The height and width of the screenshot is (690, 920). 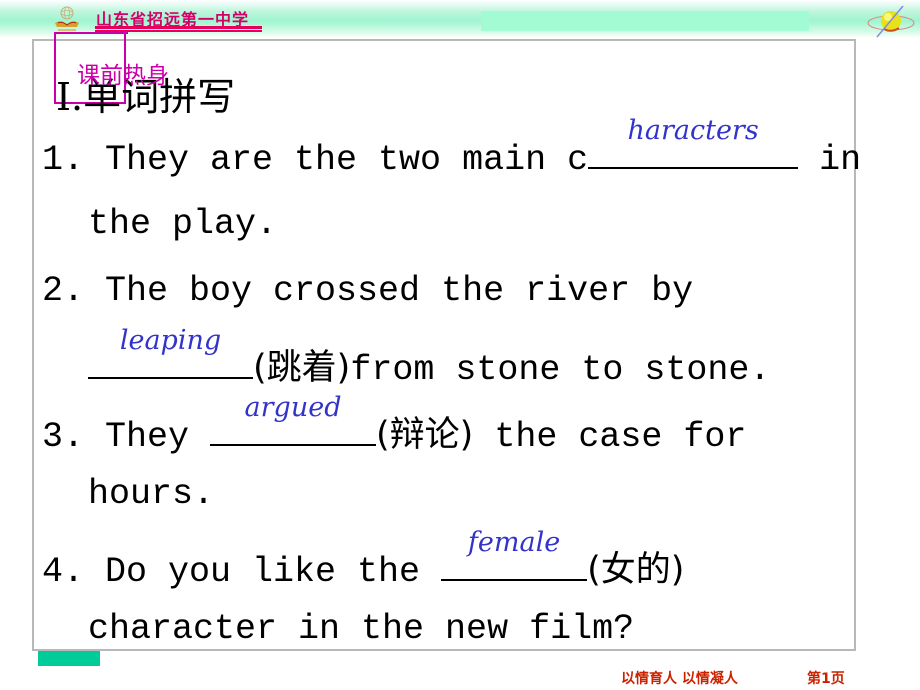 What do you see at coordinates (636, 570) in the screenshot?
I see `question-4-hint: (女的)` at bounding box center [636, 570].